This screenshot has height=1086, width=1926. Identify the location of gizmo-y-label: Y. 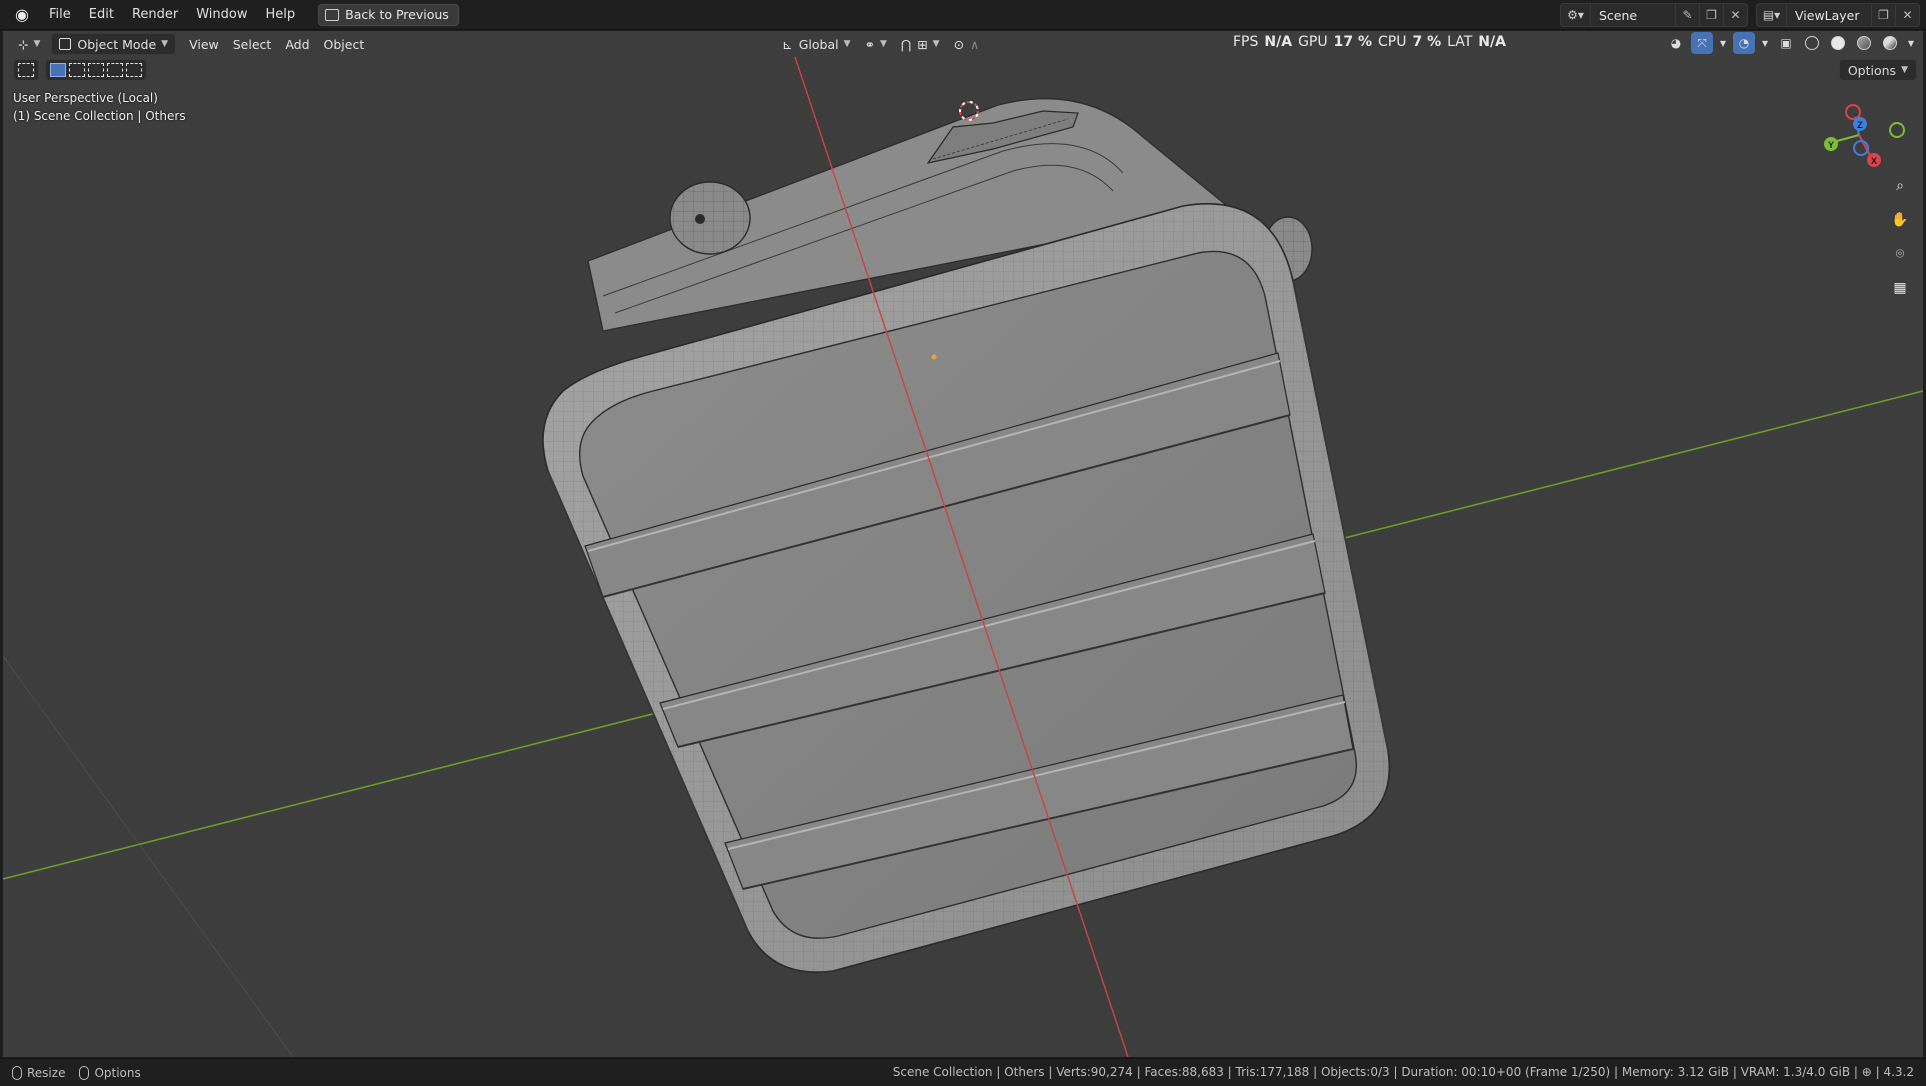
(1831, 145).